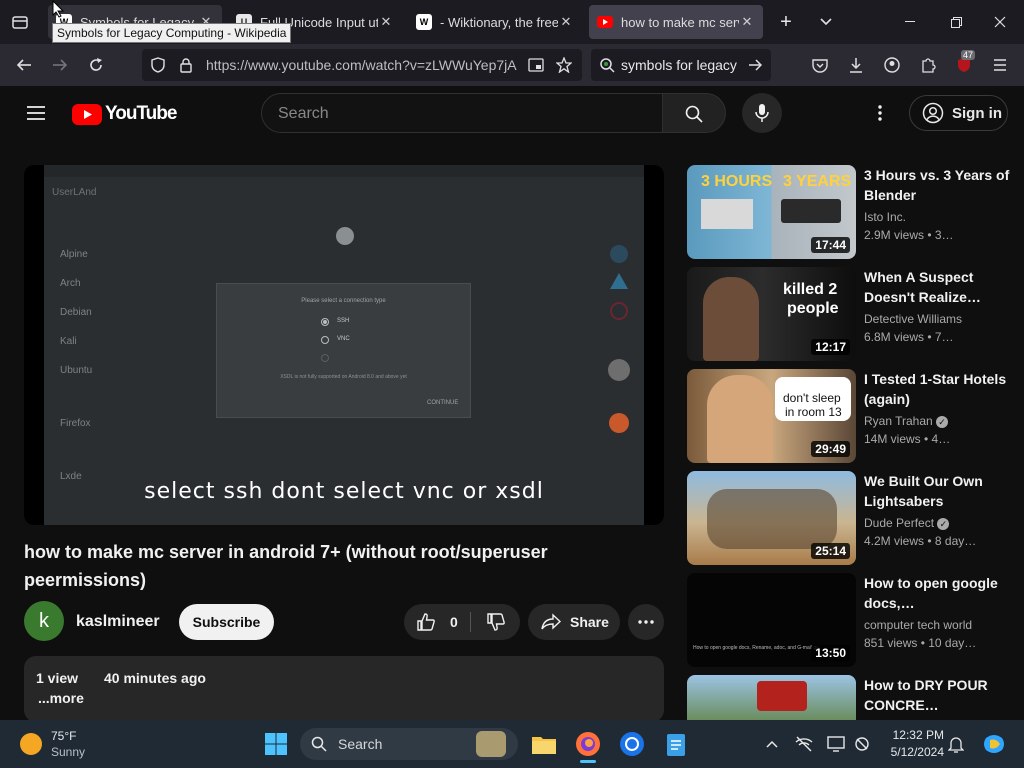 The height and width of the screenshot is (768, 1024). Describe the element at coordinates (31, 744) in the screenshot. I see `sun-weather-icon` at that location.